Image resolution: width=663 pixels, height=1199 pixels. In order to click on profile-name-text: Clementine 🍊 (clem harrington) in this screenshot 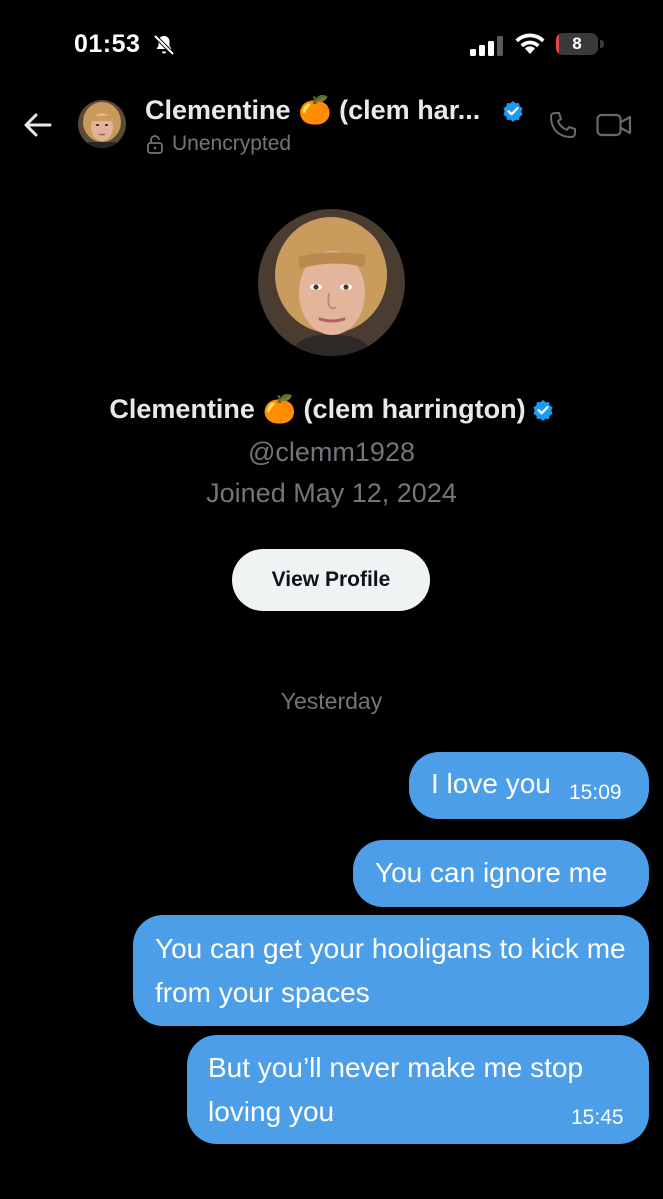, I will do `click(317, 409)`.